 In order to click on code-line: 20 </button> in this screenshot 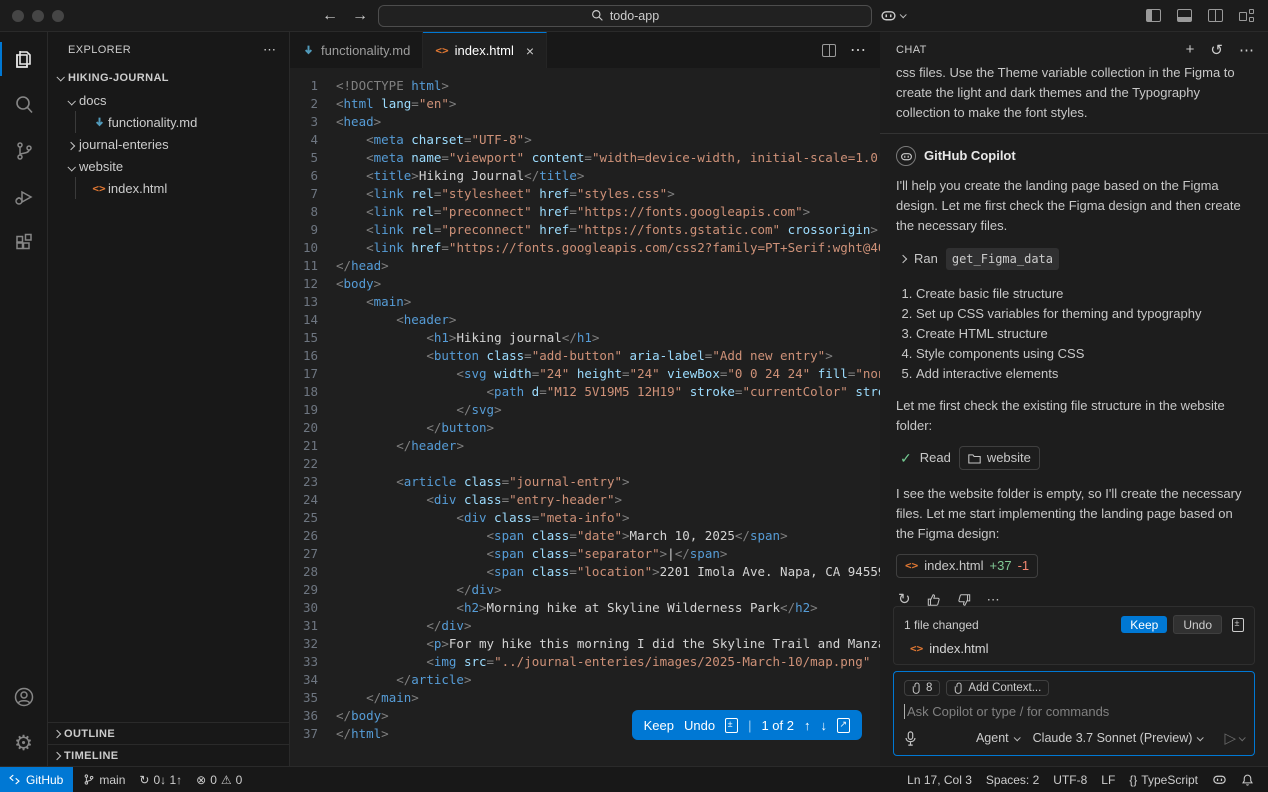, I will do `click(585, 428)`.